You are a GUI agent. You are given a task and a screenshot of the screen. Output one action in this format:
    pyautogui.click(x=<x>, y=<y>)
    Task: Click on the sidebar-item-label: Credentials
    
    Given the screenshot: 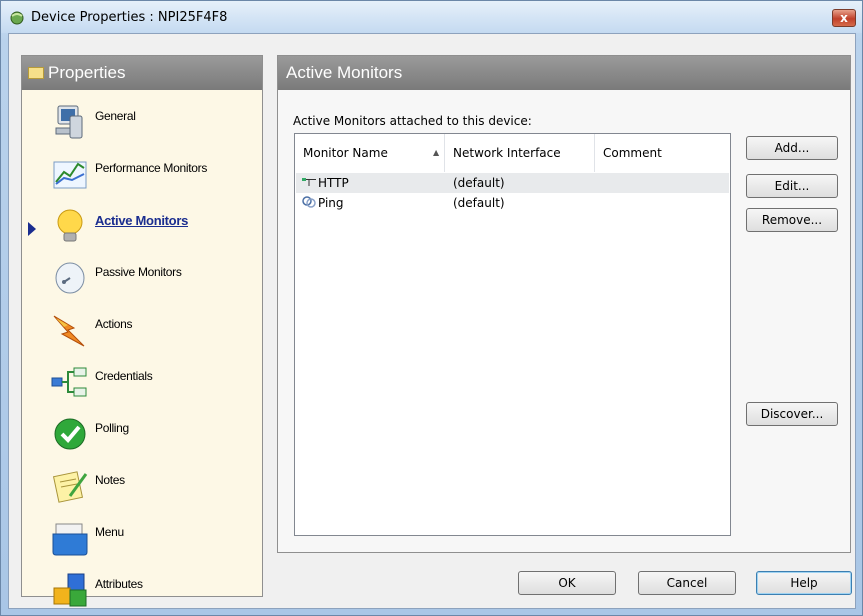 What is the action you would take?
    pyautogui.click(x=124, y=376)
    